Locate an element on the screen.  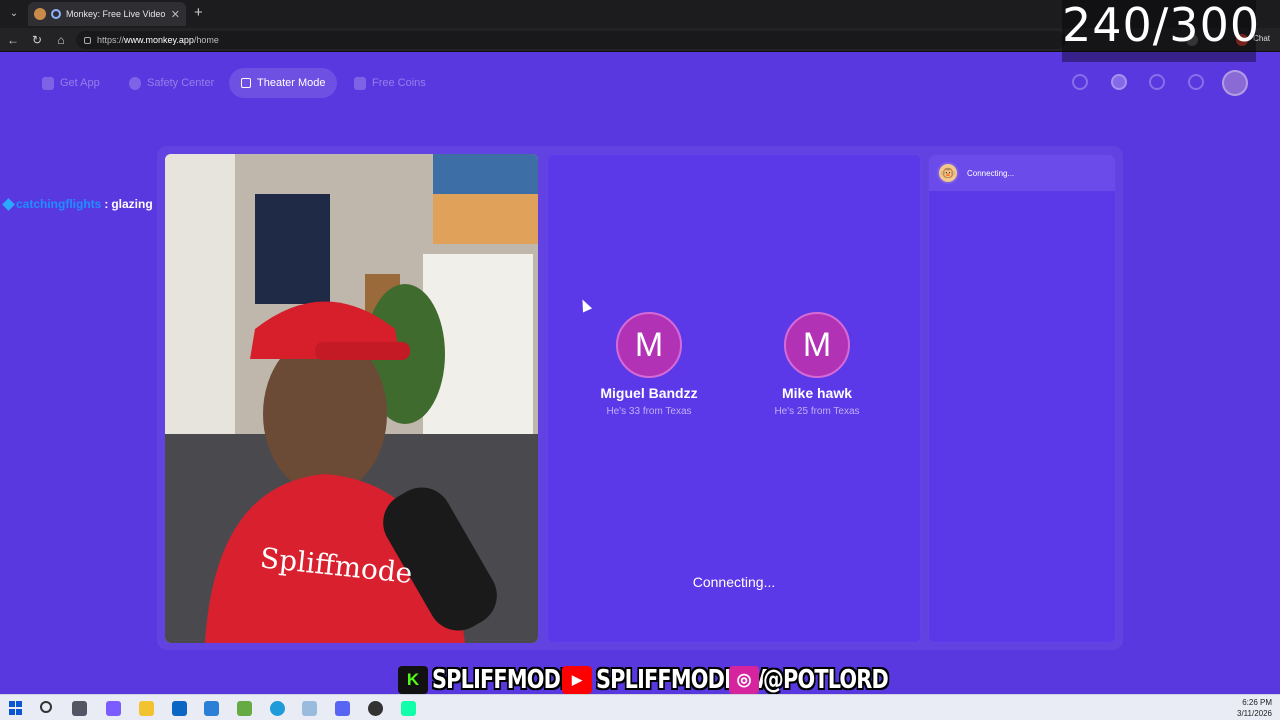
tab-title: Monkey: Free Live Video Chat is located at coordinates (116, 14).